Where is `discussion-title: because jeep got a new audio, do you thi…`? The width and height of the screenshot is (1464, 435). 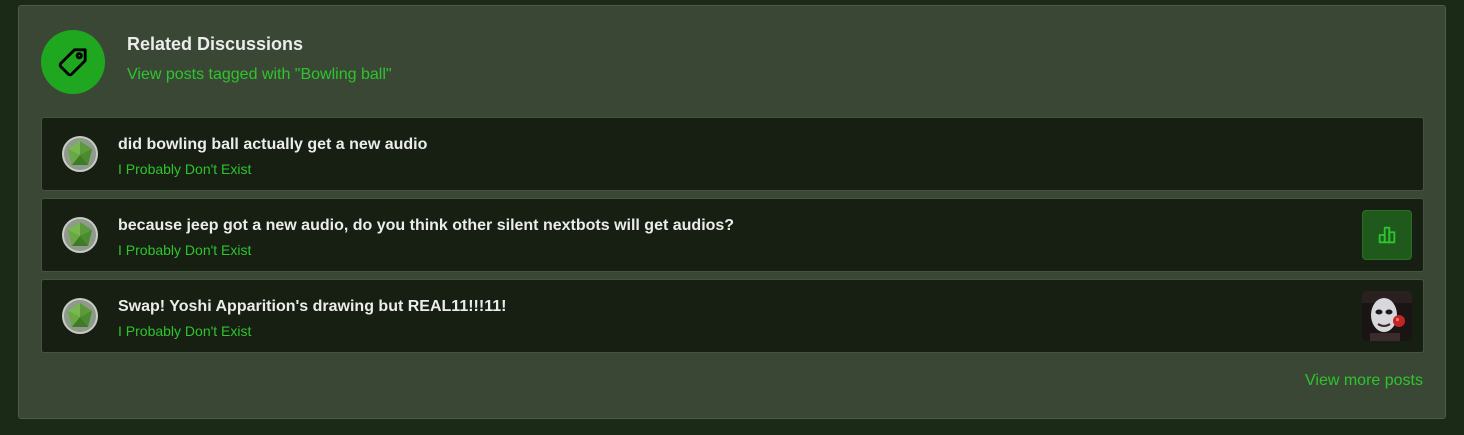 discussion-title: because jeep got a new audio, do you thi… is located at coordinates (426, 226).